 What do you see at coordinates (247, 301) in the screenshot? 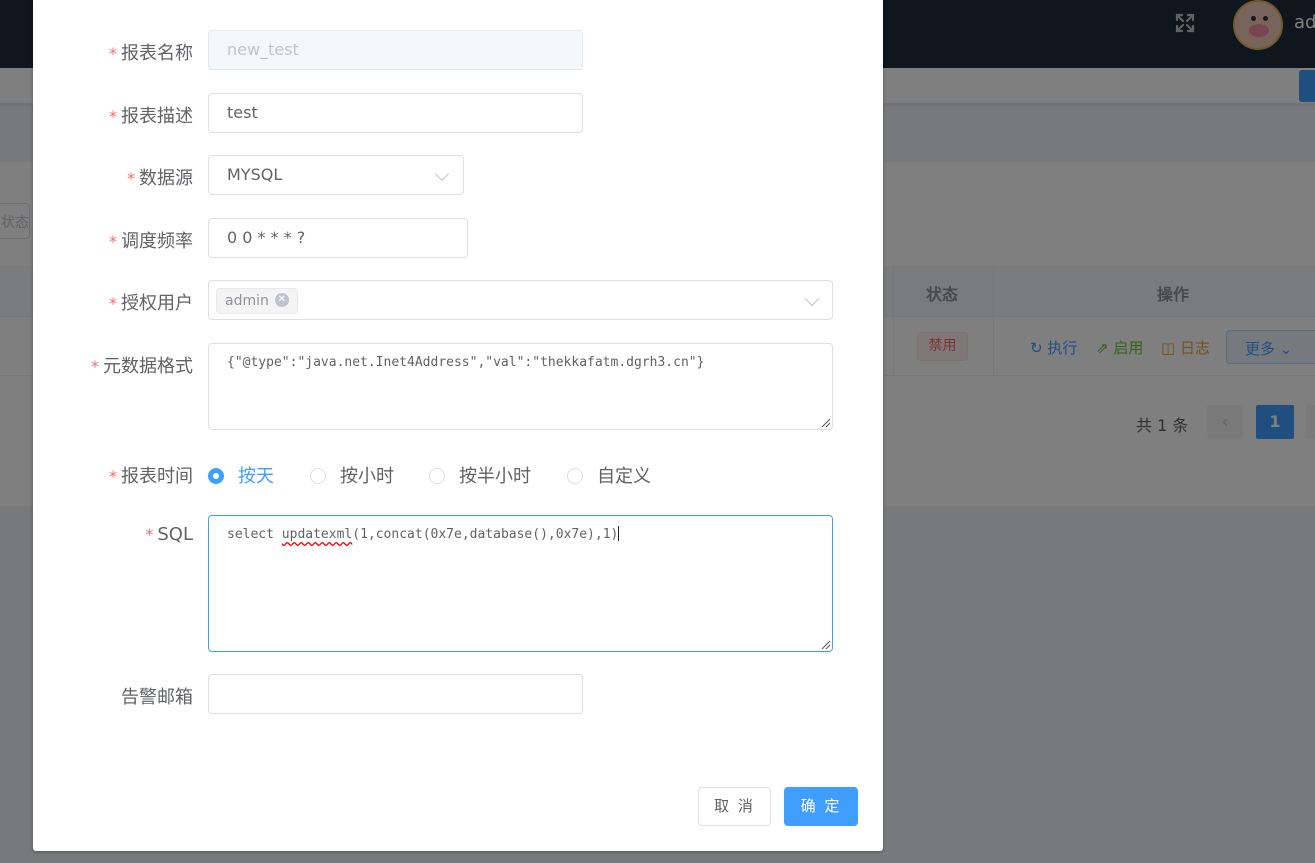
I see `user-tag-label: admin` at bounding box center [247, 301].